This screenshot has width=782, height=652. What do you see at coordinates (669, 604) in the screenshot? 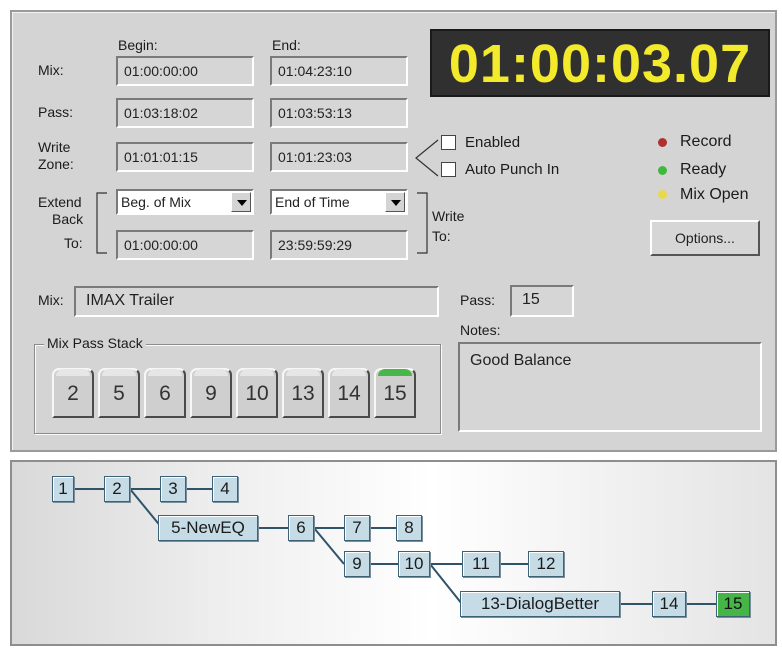
I see `tree-node-14: 14` at bounding box center [669, 604].